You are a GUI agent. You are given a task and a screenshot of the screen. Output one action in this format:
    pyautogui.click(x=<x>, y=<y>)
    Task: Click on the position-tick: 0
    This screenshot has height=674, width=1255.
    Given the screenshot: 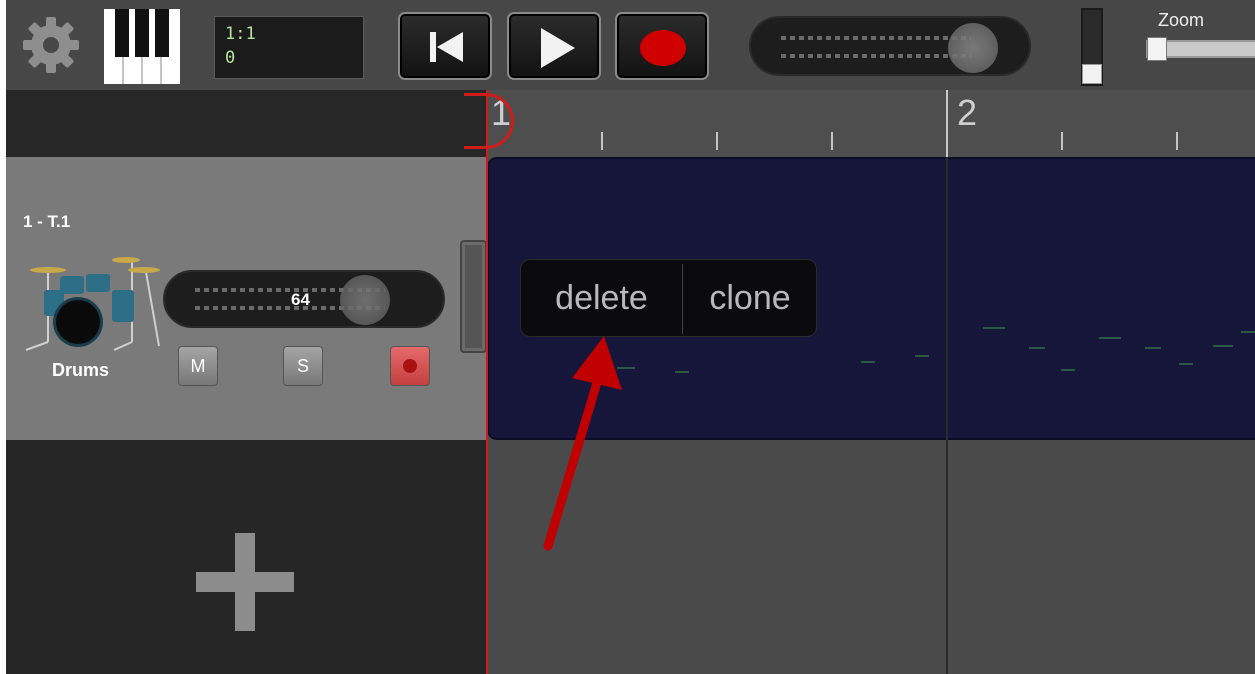 What is the action you would take?
    pyautogui.click(x=230, y=58)
    